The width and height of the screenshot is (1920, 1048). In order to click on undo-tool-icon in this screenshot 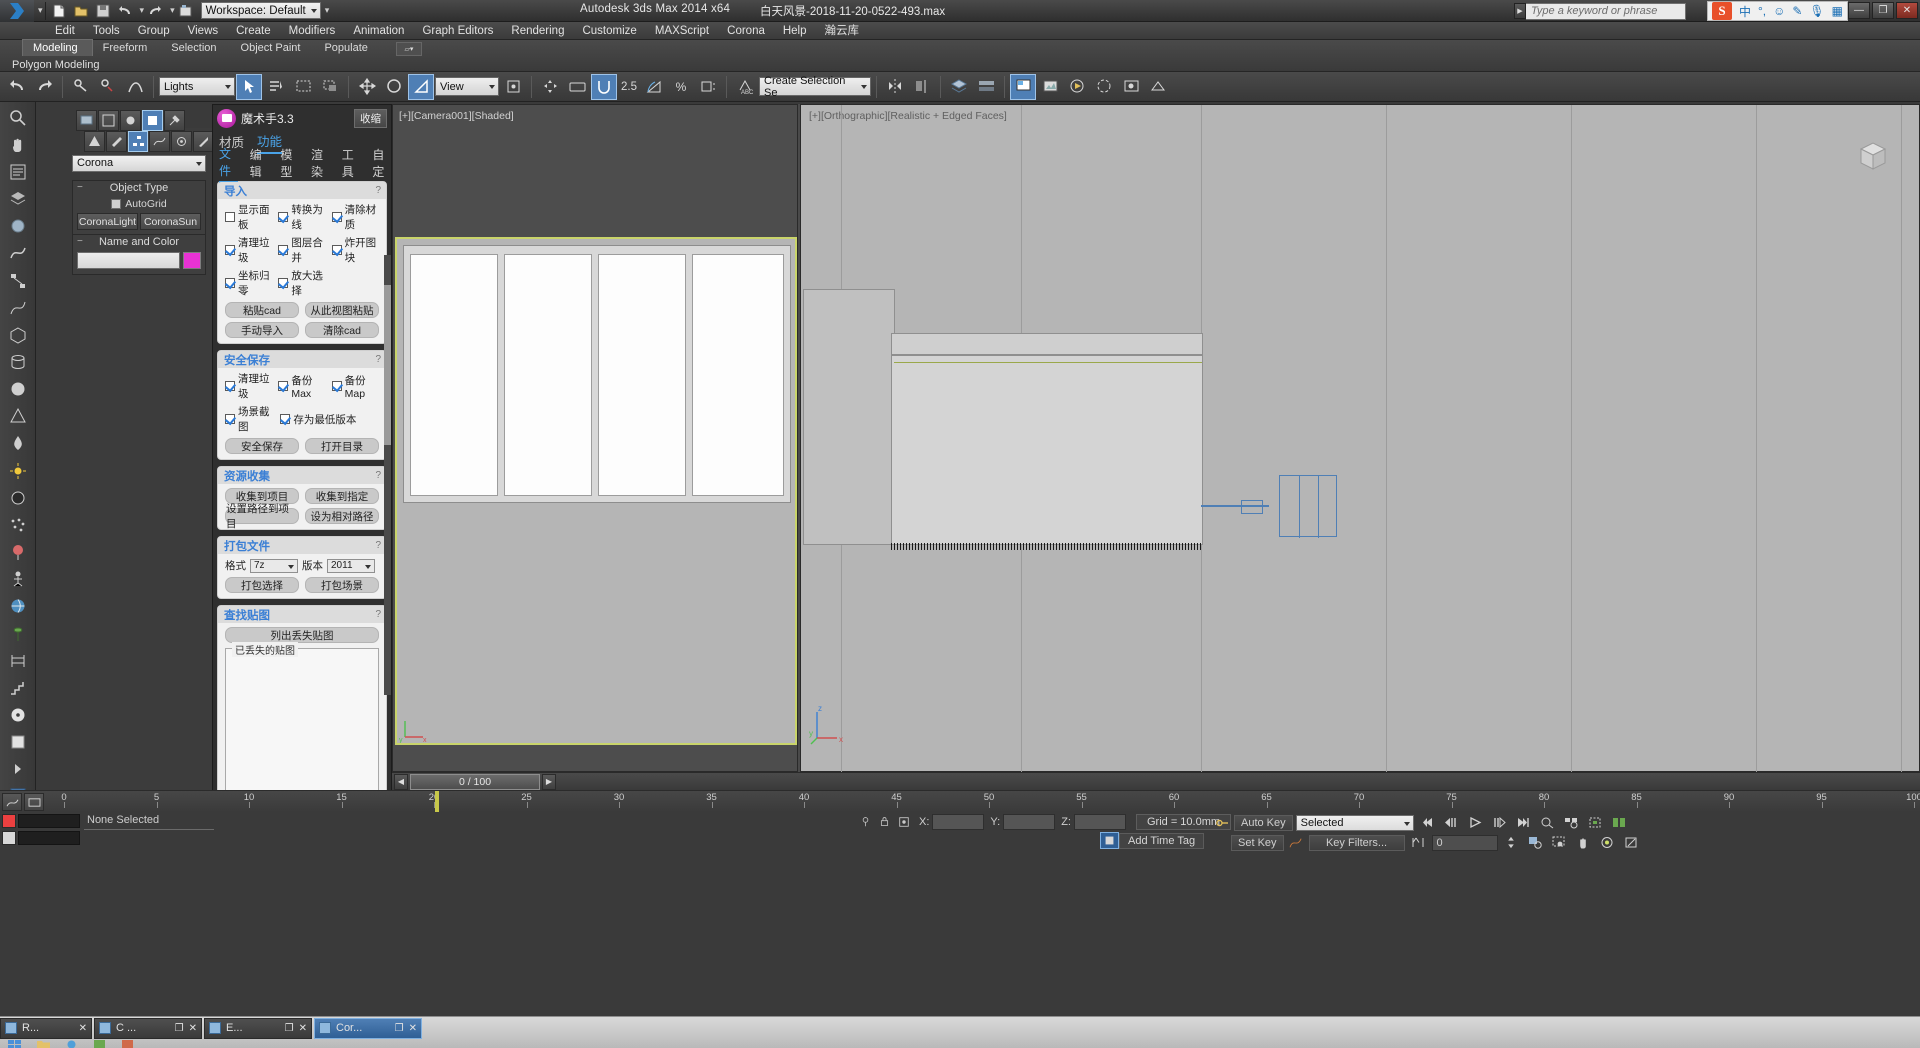, I will do `click(17, 87)`.